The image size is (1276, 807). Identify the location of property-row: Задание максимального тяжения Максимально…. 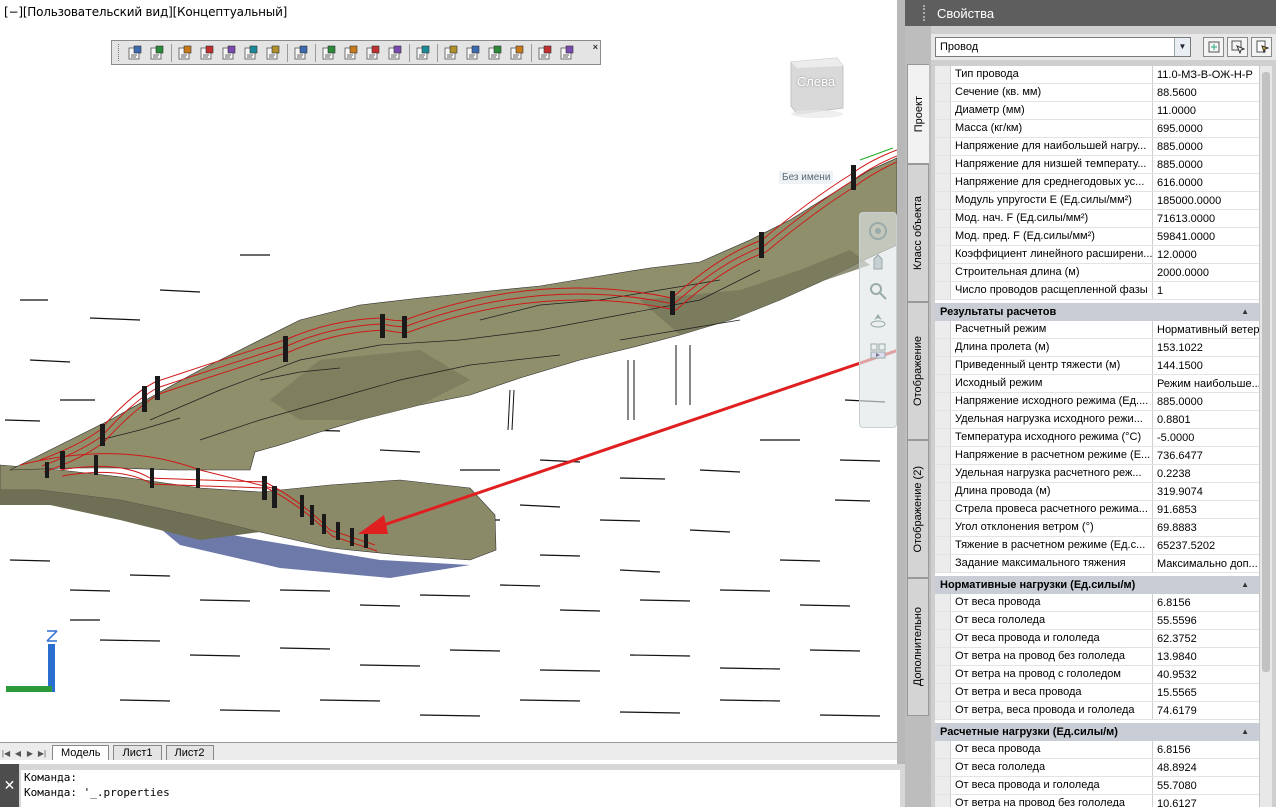
(1097, 564).